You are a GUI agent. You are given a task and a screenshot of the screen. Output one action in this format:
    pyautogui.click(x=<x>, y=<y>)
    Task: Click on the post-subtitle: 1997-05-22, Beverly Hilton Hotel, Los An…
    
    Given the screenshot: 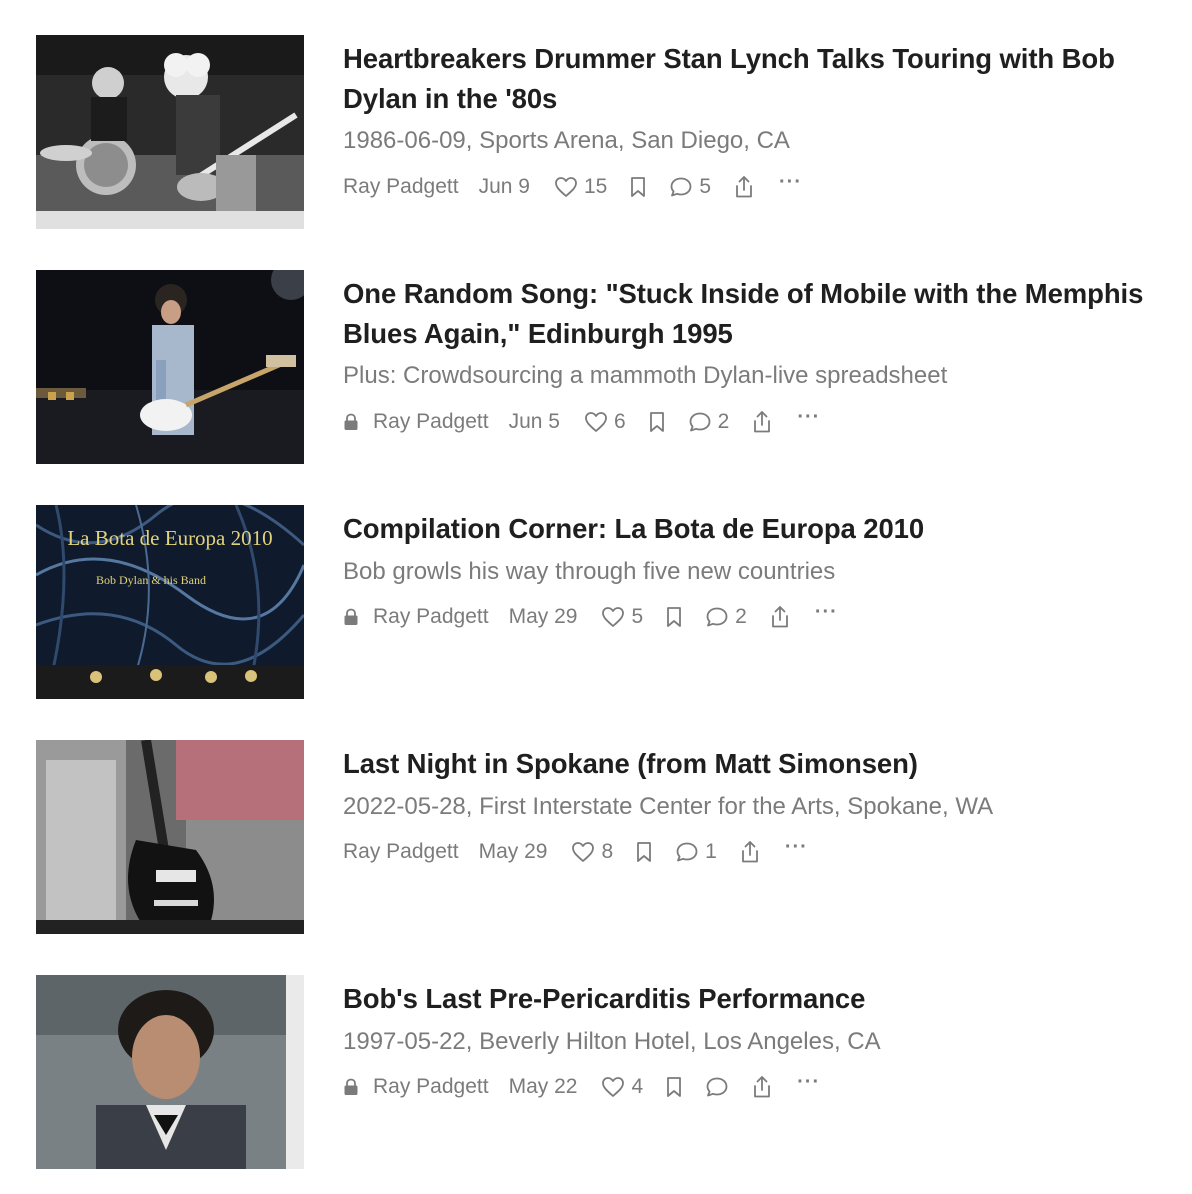 What is the action you would take?
    pyautogui.click(x=612, y=1041)
    